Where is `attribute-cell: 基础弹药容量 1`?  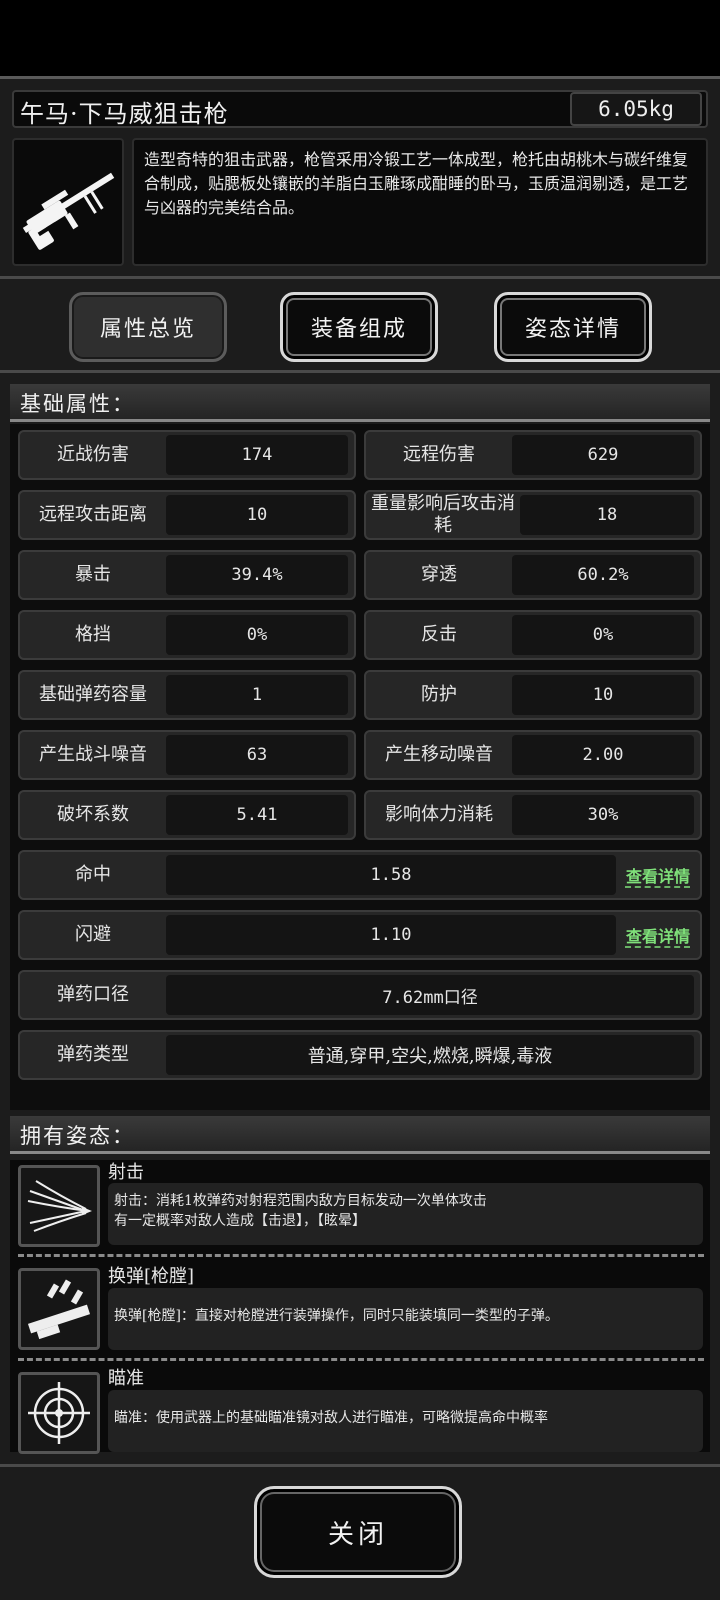 attribute-cell: 基础弹药容量 1 is located at coordinates (187, 695).